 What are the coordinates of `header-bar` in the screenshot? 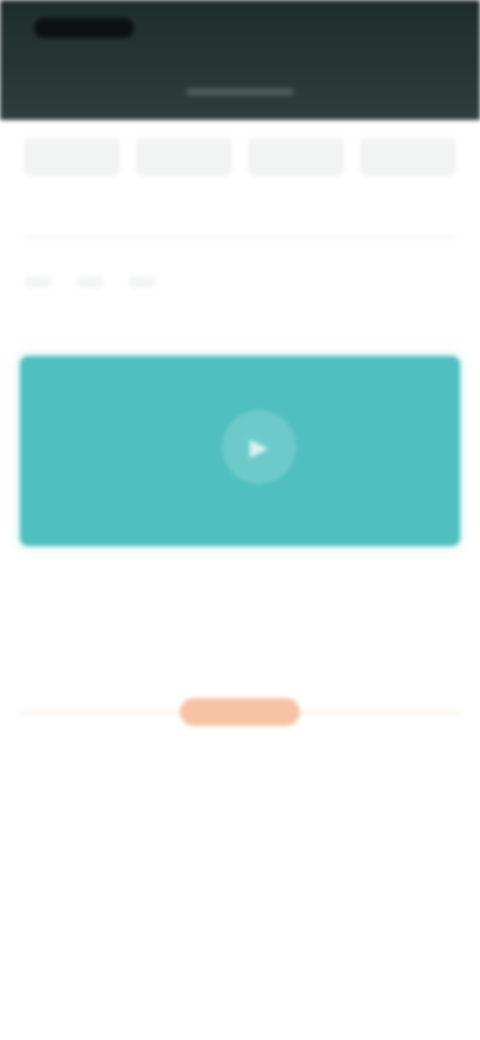 It's located at (240, 60).